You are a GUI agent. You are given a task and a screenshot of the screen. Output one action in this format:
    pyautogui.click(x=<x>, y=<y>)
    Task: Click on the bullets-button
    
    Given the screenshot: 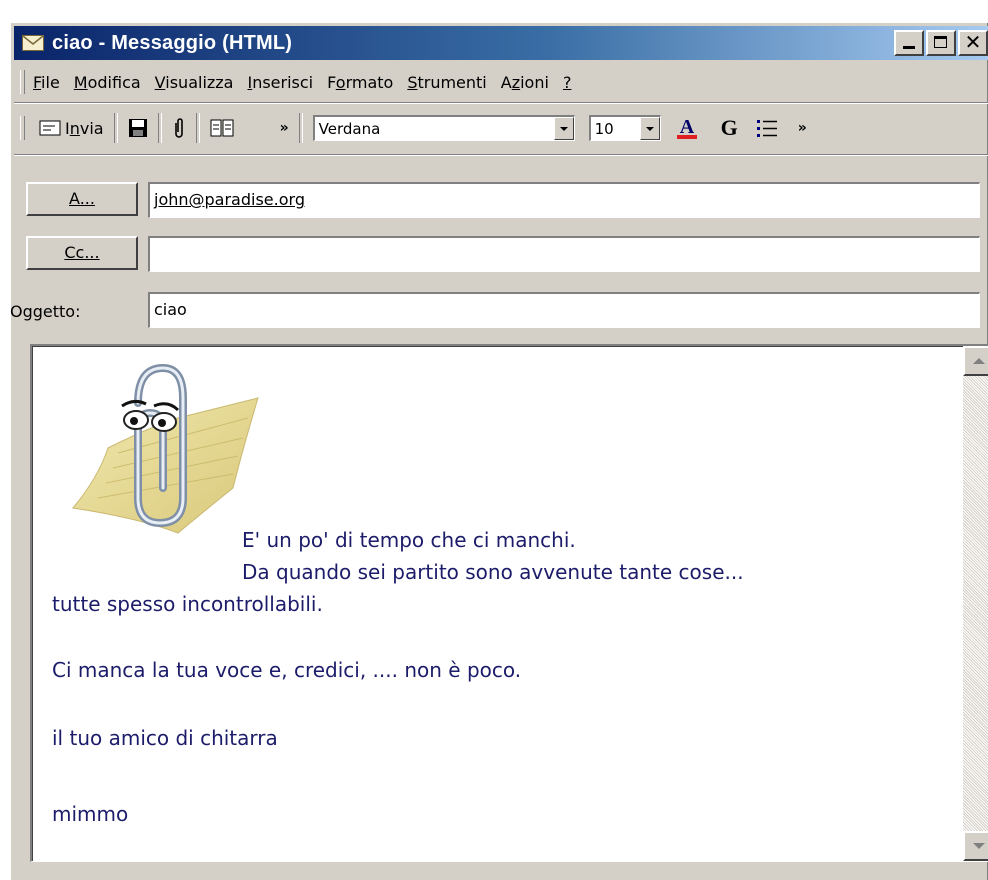 What is the action you would take?
    pyautogui.click(x=767, y=128)
    